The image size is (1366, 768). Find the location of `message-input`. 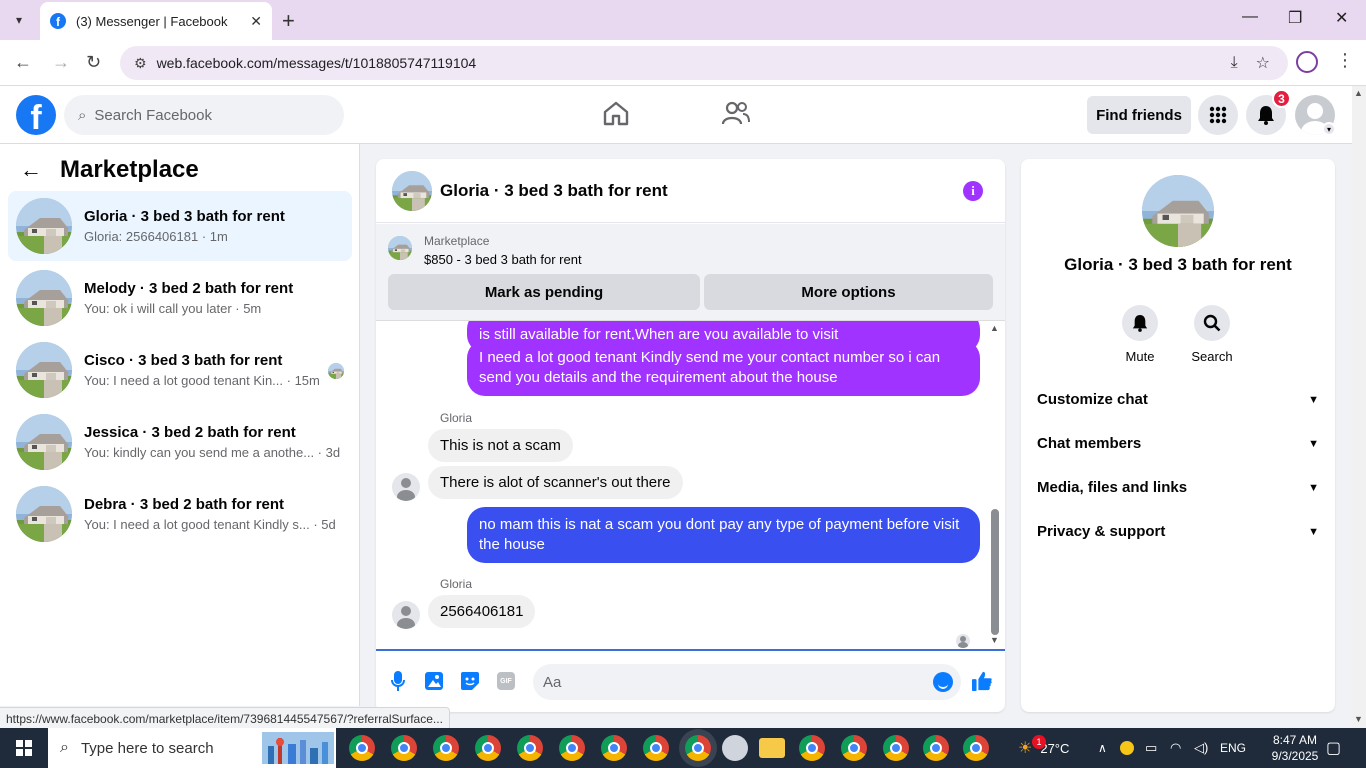

message-input is located at coordinates (738, 682).